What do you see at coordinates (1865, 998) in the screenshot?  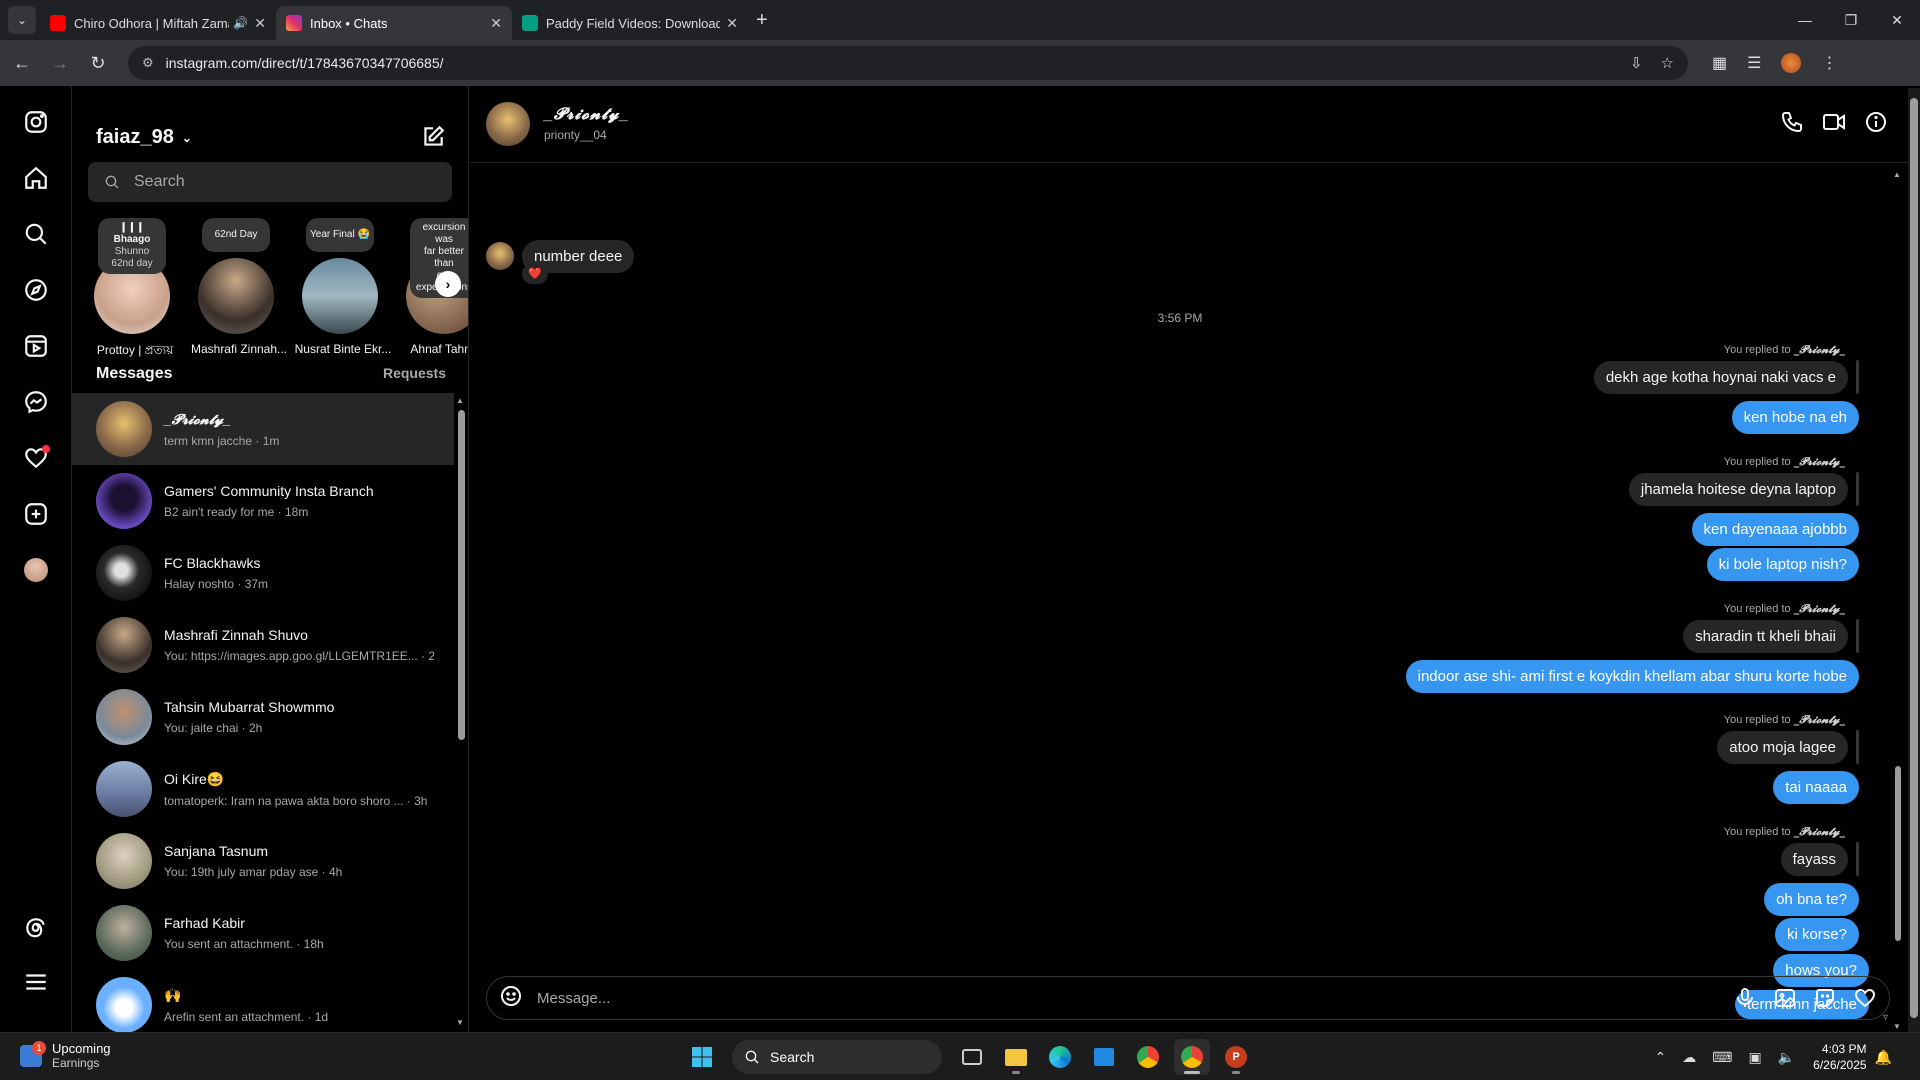 I see `like-heart-icon` at bounding box center [1865, 998].